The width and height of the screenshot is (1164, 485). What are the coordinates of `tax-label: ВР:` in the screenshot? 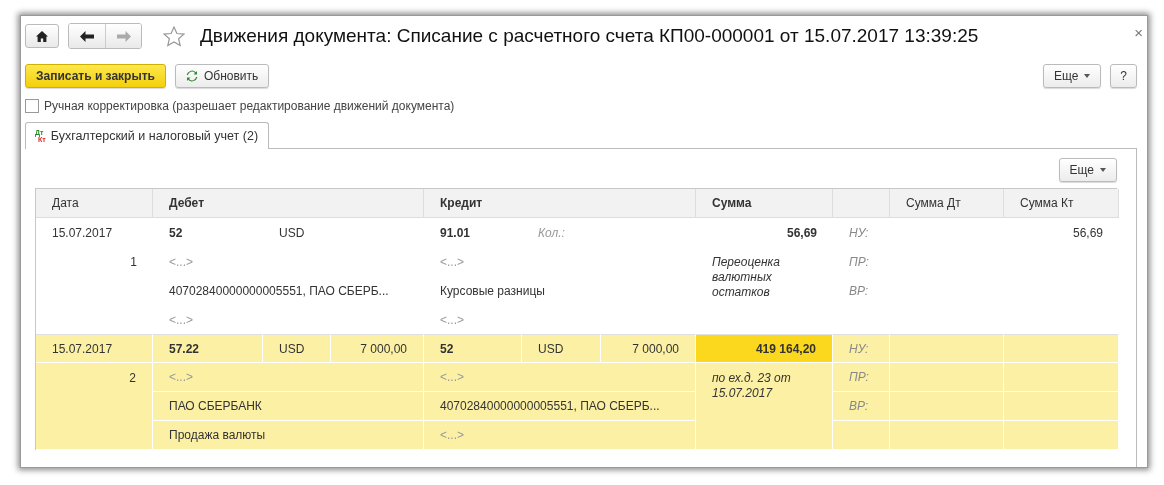 It's located at (861, 406).